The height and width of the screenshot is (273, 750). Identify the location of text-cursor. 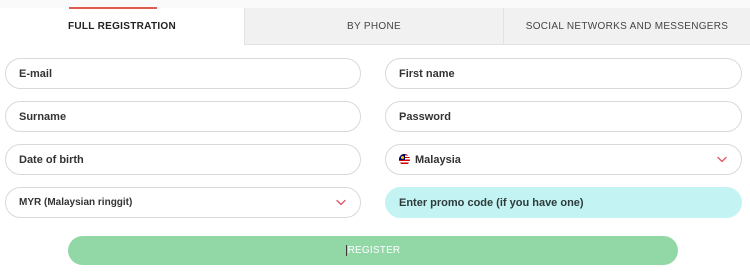
(346, 250).